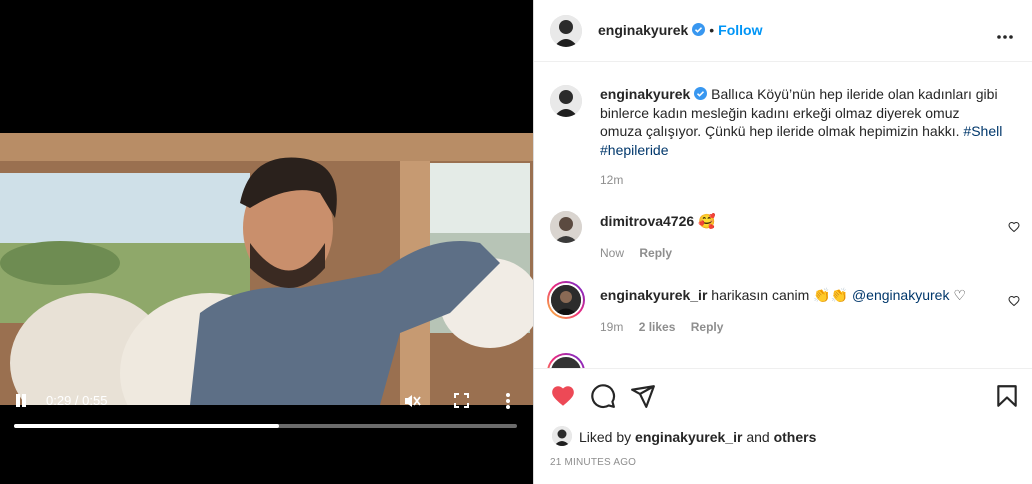  Describe the element at coordinates (266, 401) in the screenshot. I see `video-controls: 0:29 / 0:55` at that location.